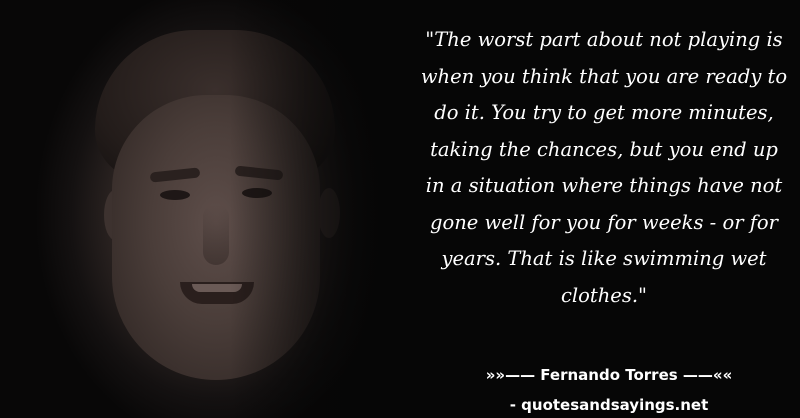  What do you see at coordinates (609, 405) in the screenshot?
I see `source-line: - quotesandsayings.net` at bounding box center [609, 405].